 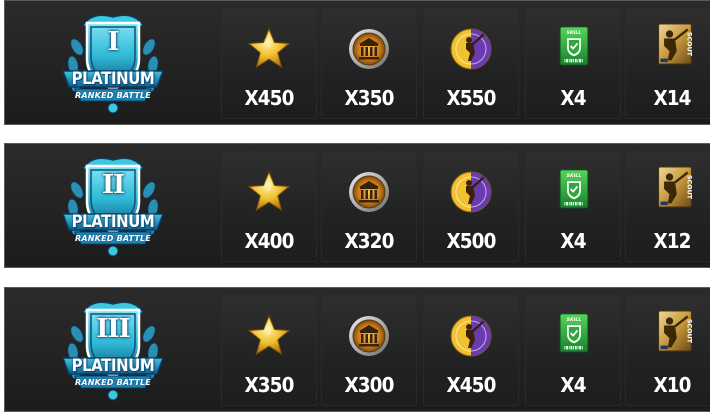 I want to click on reward-bank-coin: X320, so click(x=369, y=206).